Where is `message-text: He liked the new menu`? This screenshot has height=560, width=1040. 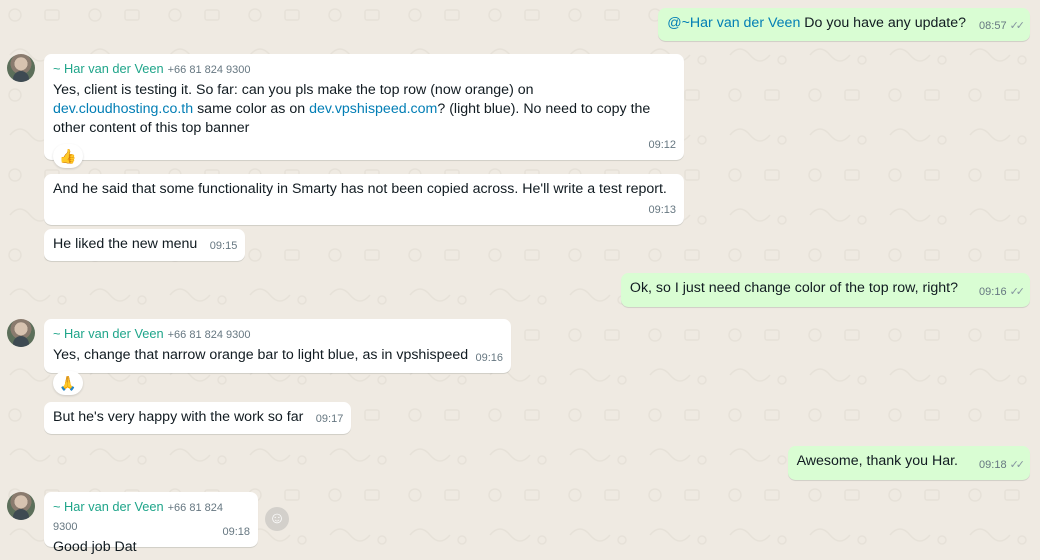
message-text: He liked the new menu is located at coordinates (125, 244).